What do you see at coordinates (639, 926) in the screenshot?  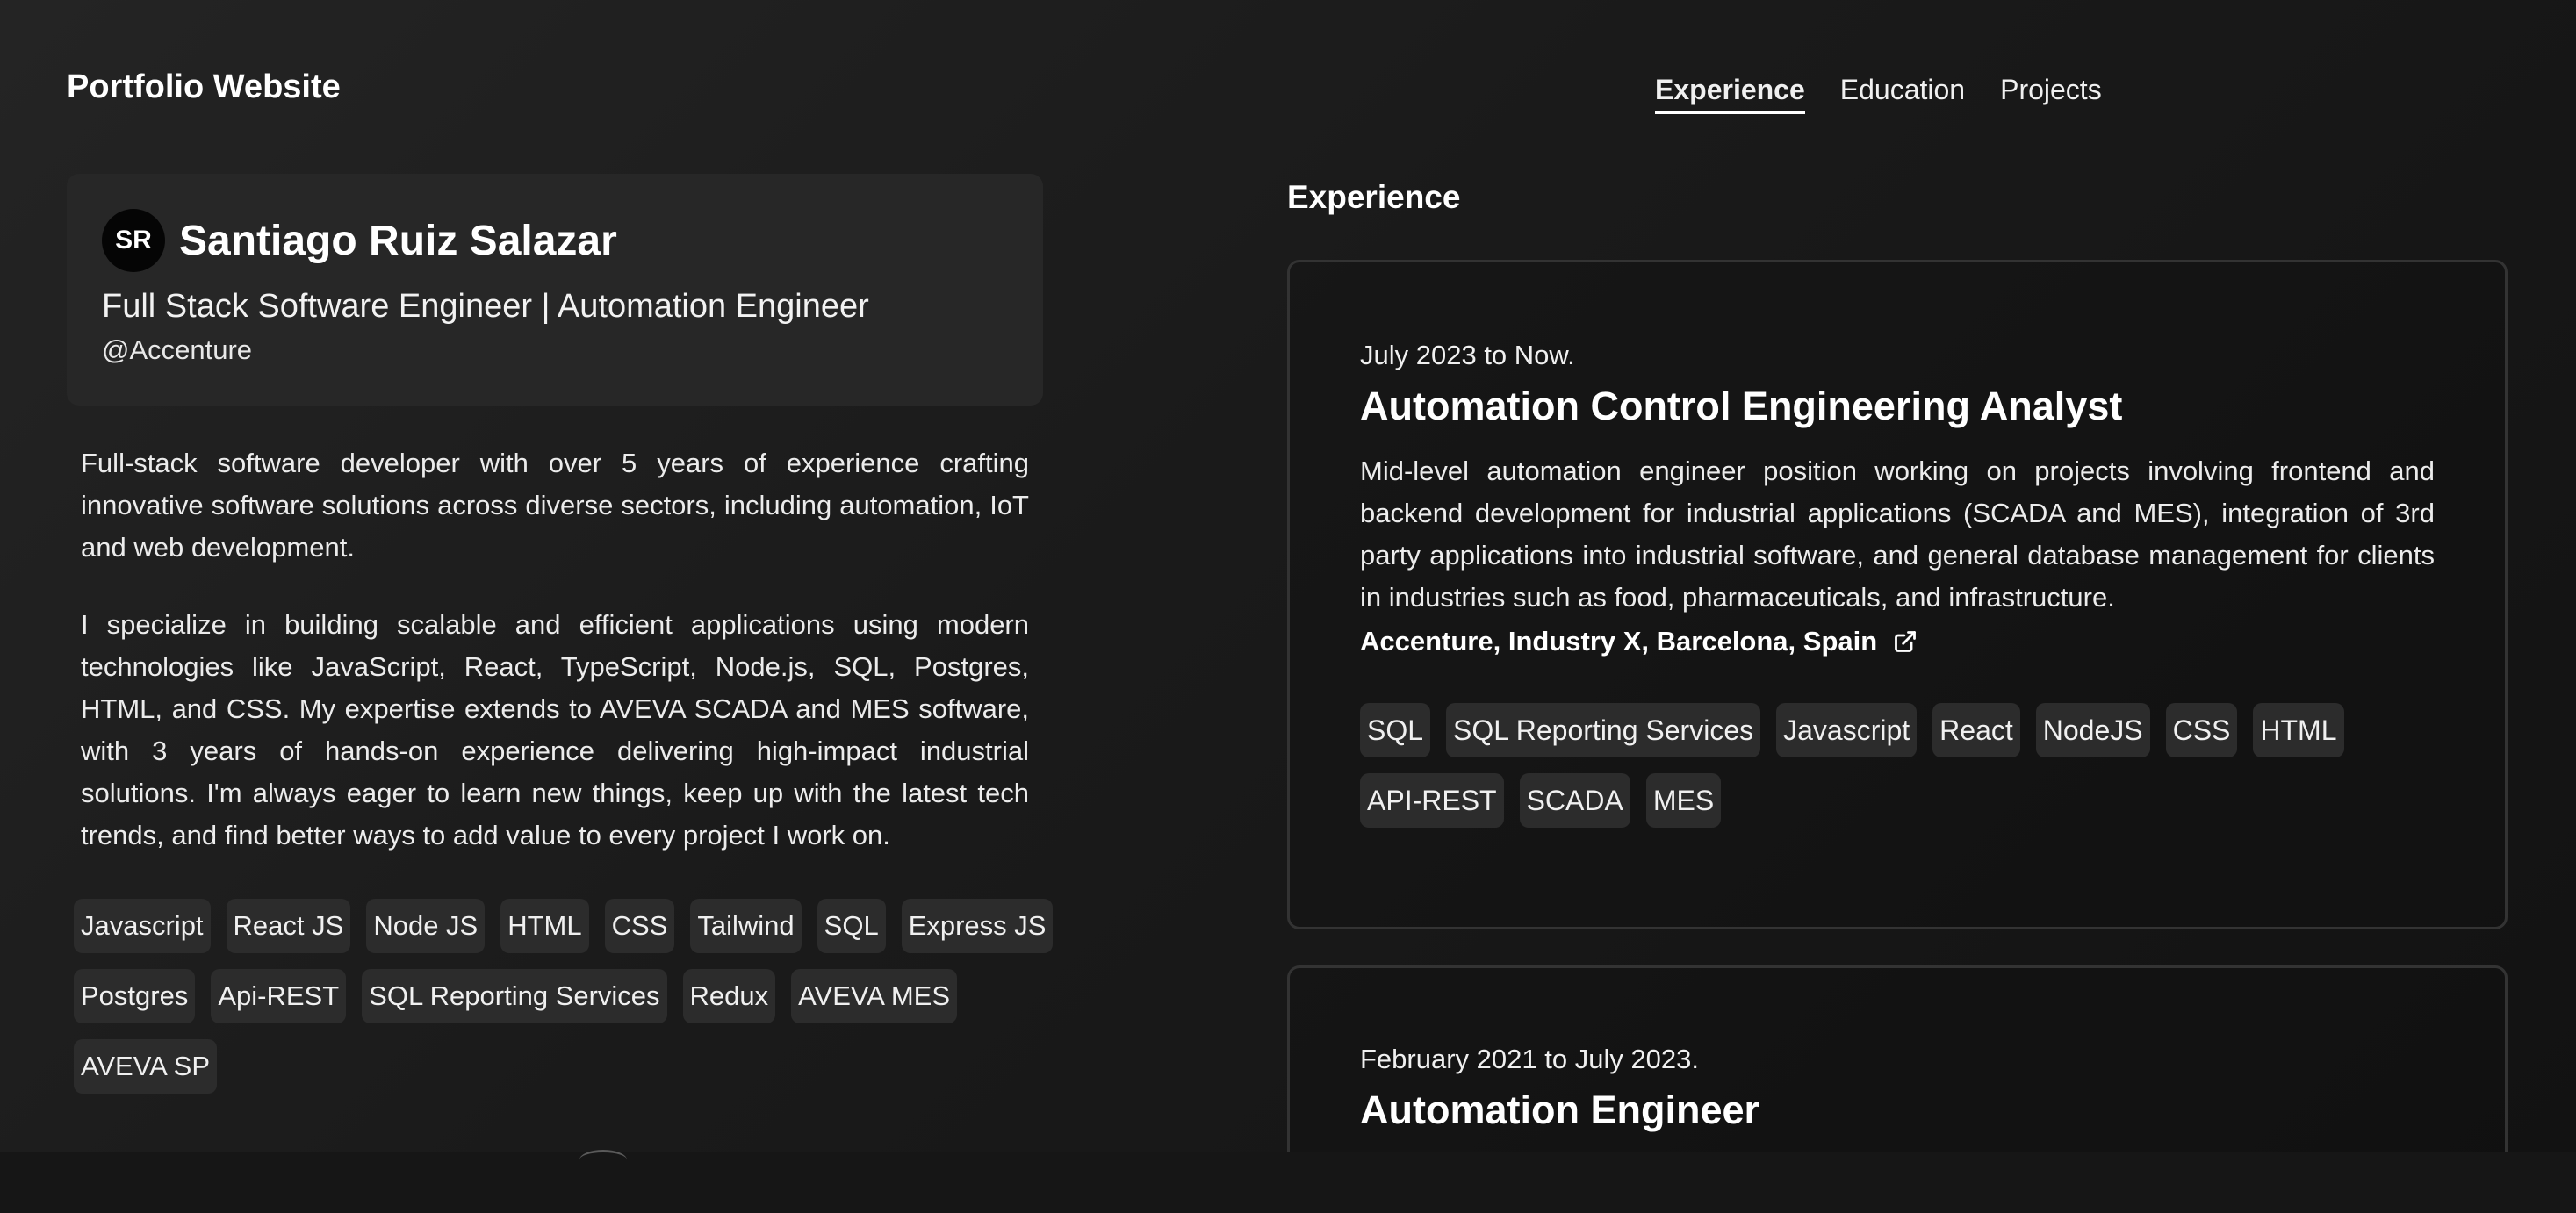 I see `skill-tag: CSS` at bounding box center [639, 926].